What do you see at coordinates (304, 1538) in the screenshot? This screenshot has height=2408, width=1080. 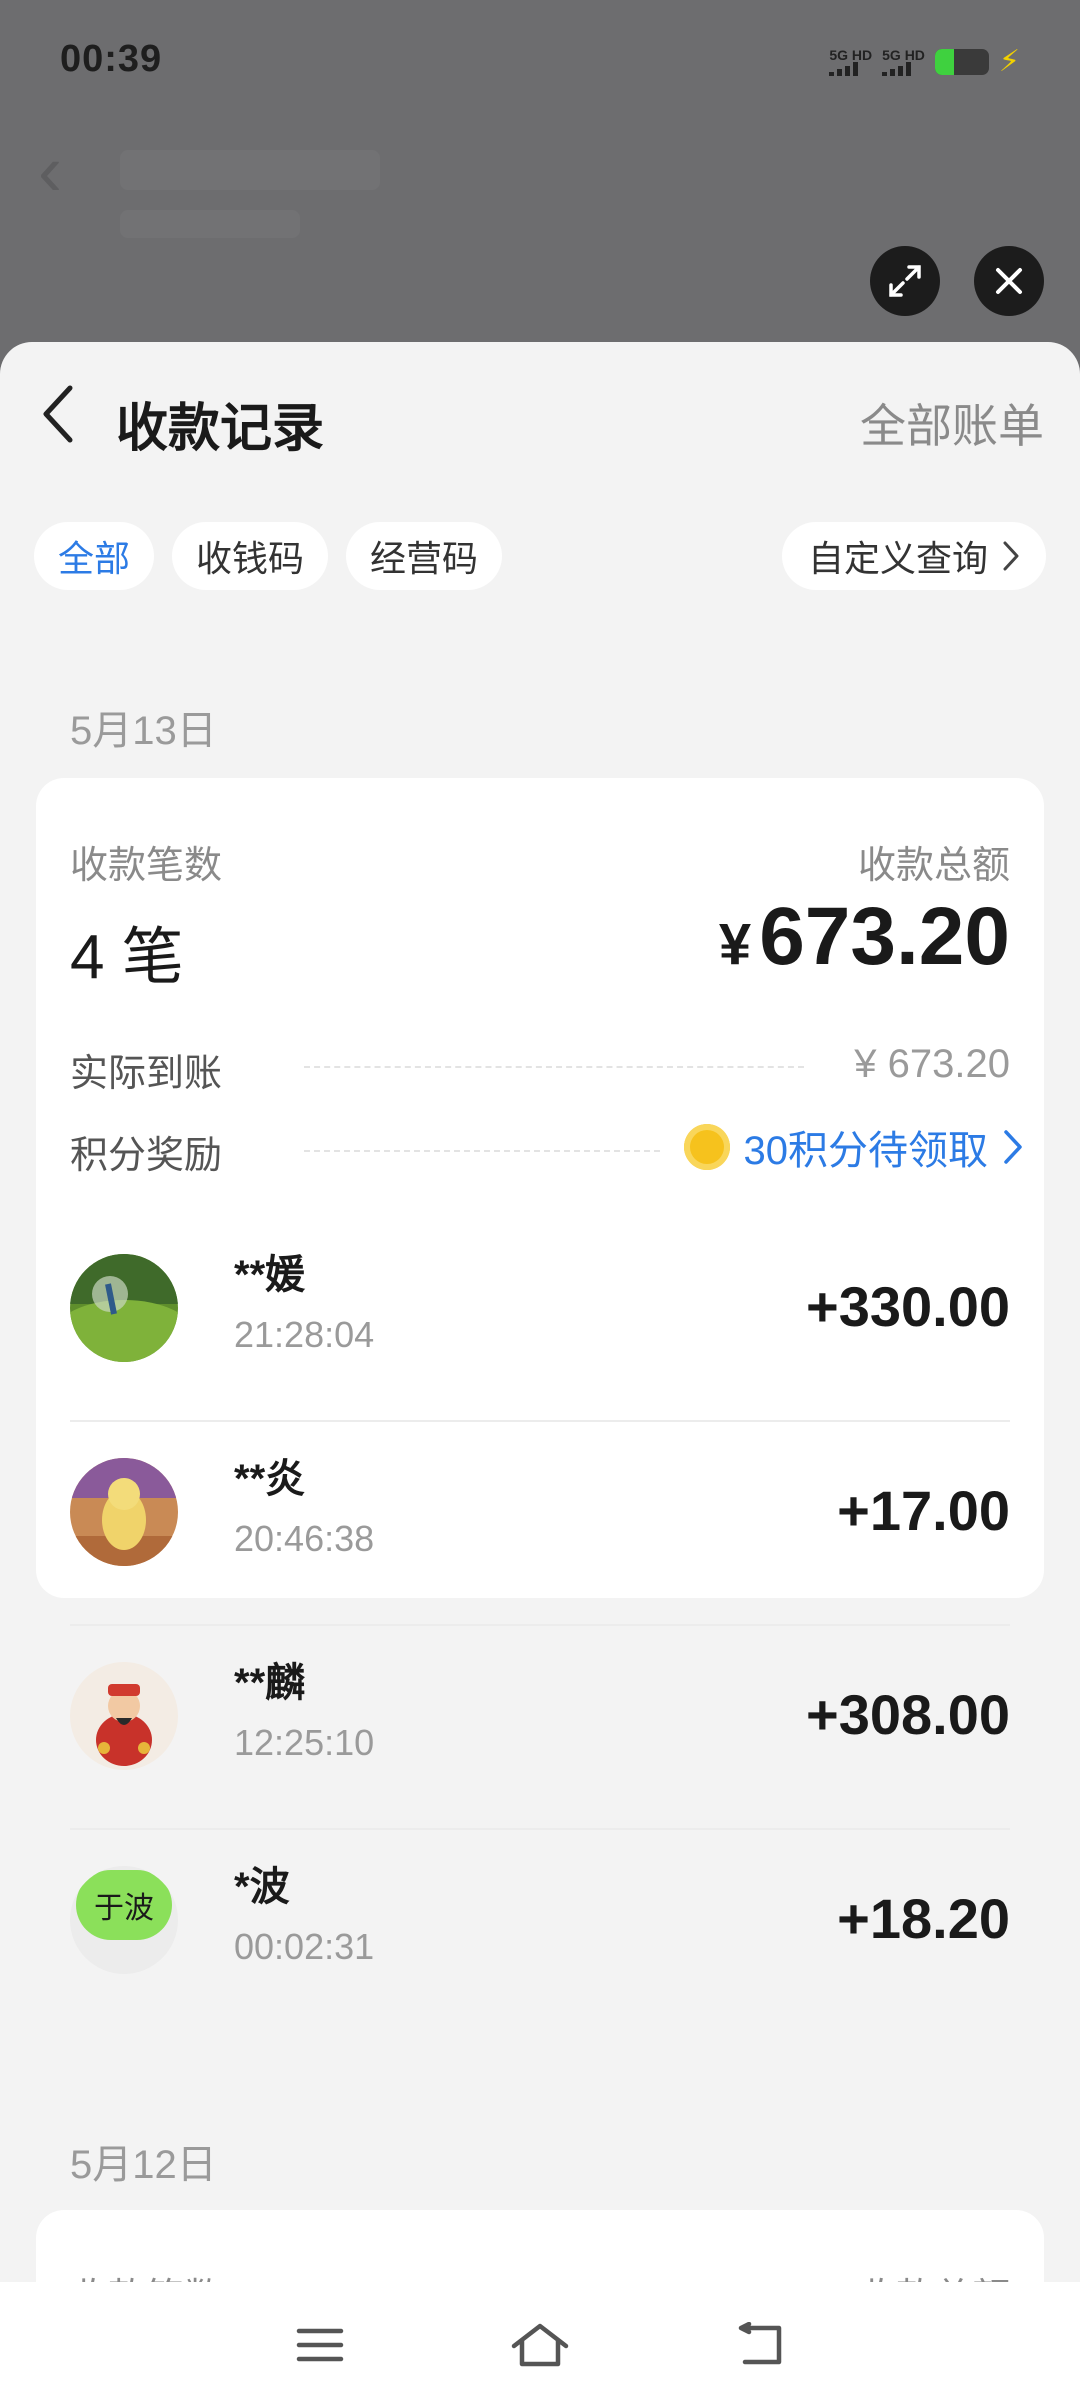 I see `payment-time: 20:46:38` at bounding box center [304, 1538].